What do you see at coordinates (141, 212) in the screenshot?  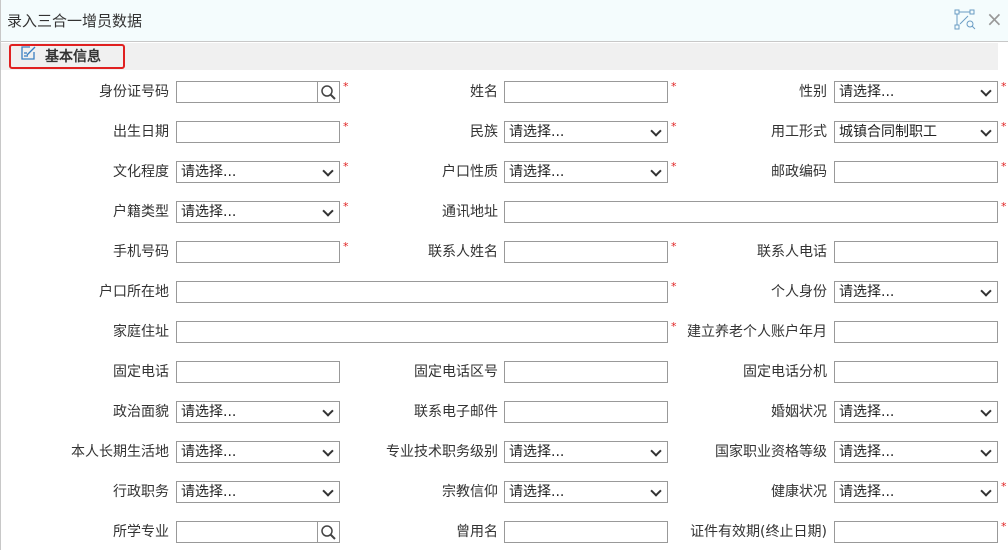 I see `field-label: 户籍类型` at bounding box center [141, 212].